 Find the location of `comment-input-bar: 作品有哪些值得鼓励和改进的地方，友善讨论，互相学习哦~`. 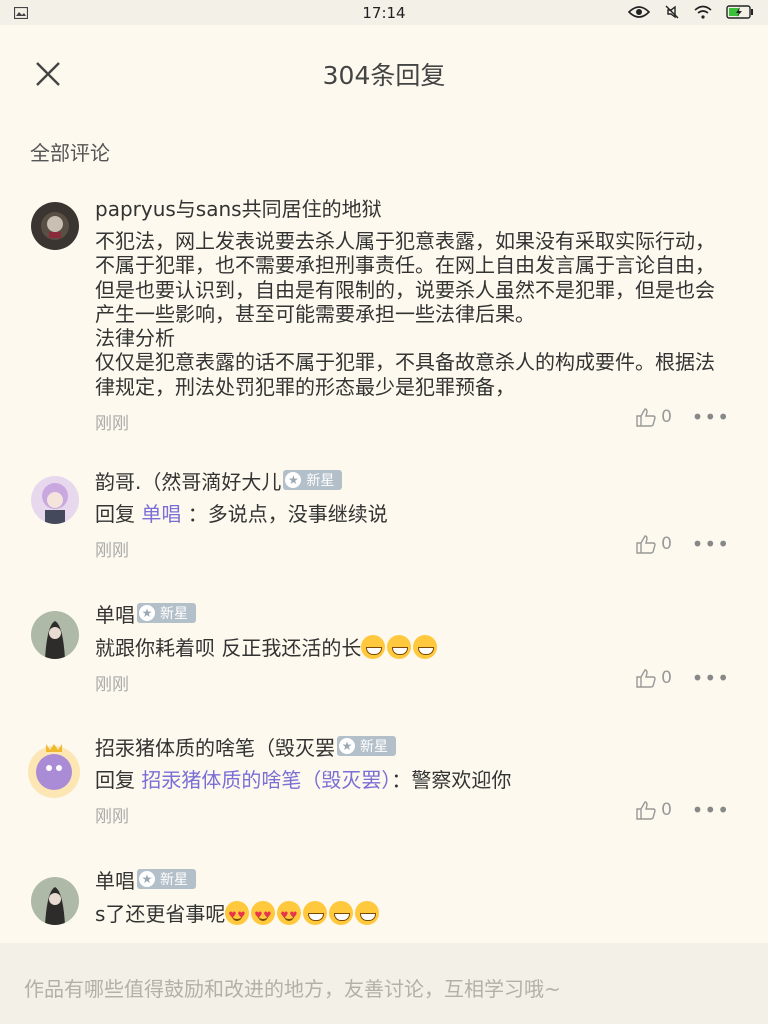

comment-input-bar: 作品有哪些值得鼓励和改进的地方，友善讨论，互相学习哦~ is located at coordinates (384, 983).